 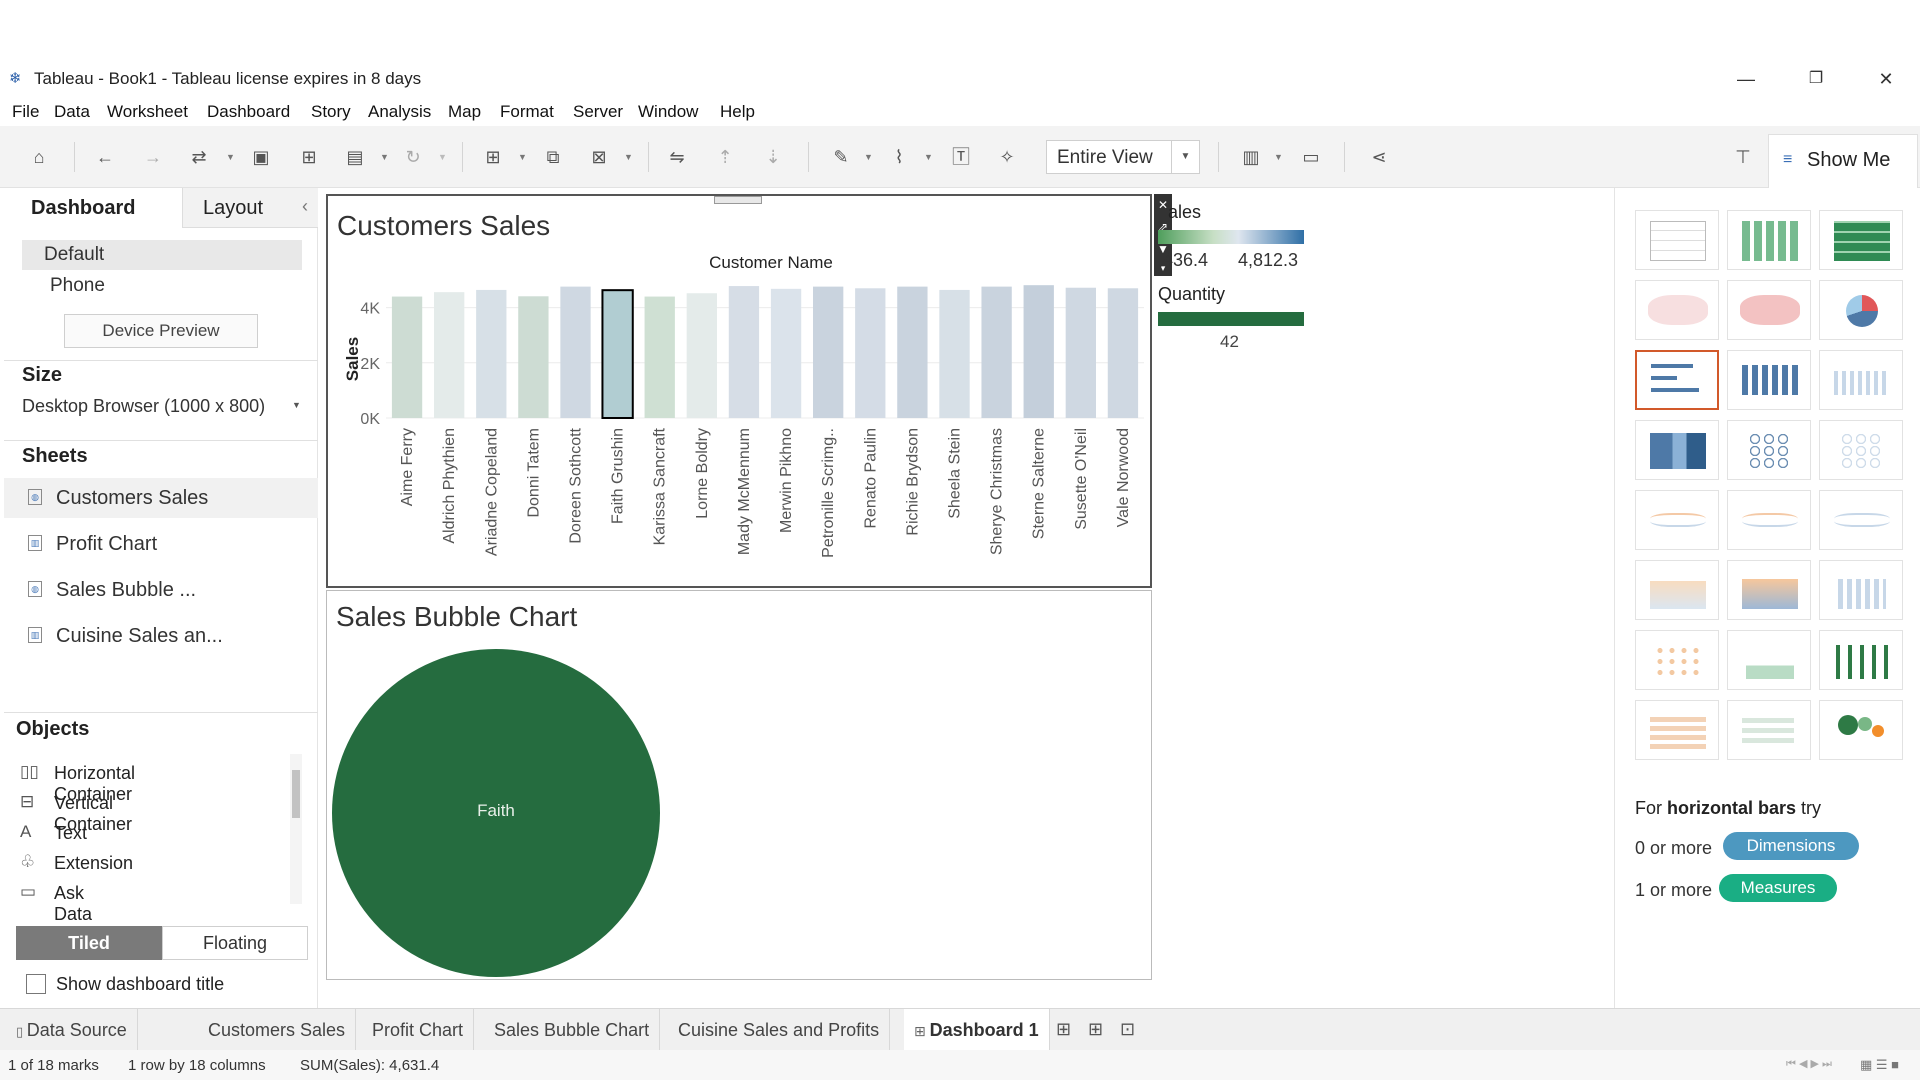 I want to click on save-icon: ▣, so click(x=261, y=157).